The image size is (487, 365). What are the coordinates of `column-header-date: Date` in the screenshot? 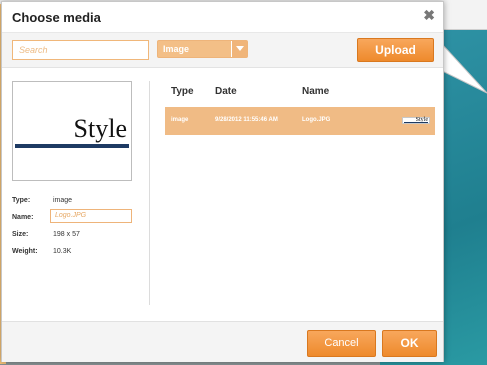 It's located at (226, 91).